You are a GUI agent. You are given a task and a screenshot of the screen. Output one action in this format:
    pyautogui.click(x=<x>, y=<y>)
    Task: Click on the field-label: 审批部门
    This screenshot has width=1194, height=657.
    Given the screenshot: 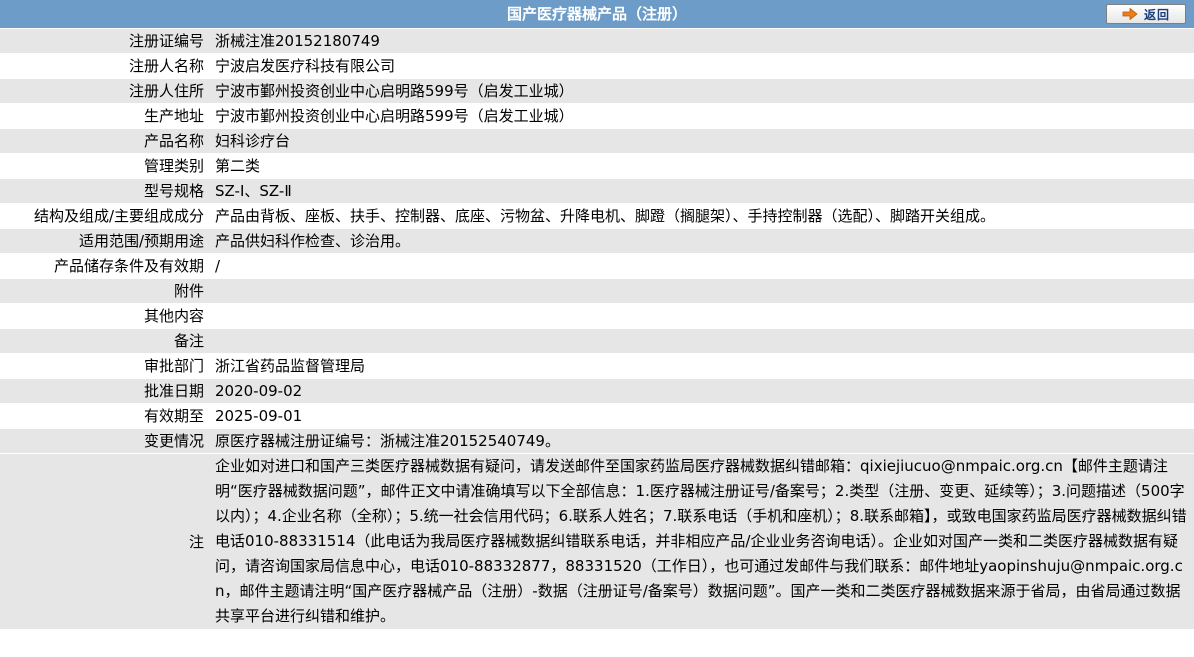 What is the action you would take?
    pyautogui.click(x=103, y=366)
    